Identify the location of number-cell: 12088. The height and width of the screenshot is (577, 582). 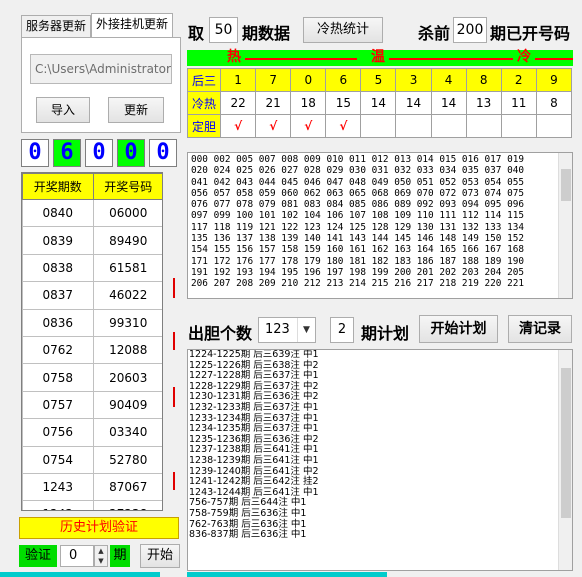
(127, 350).